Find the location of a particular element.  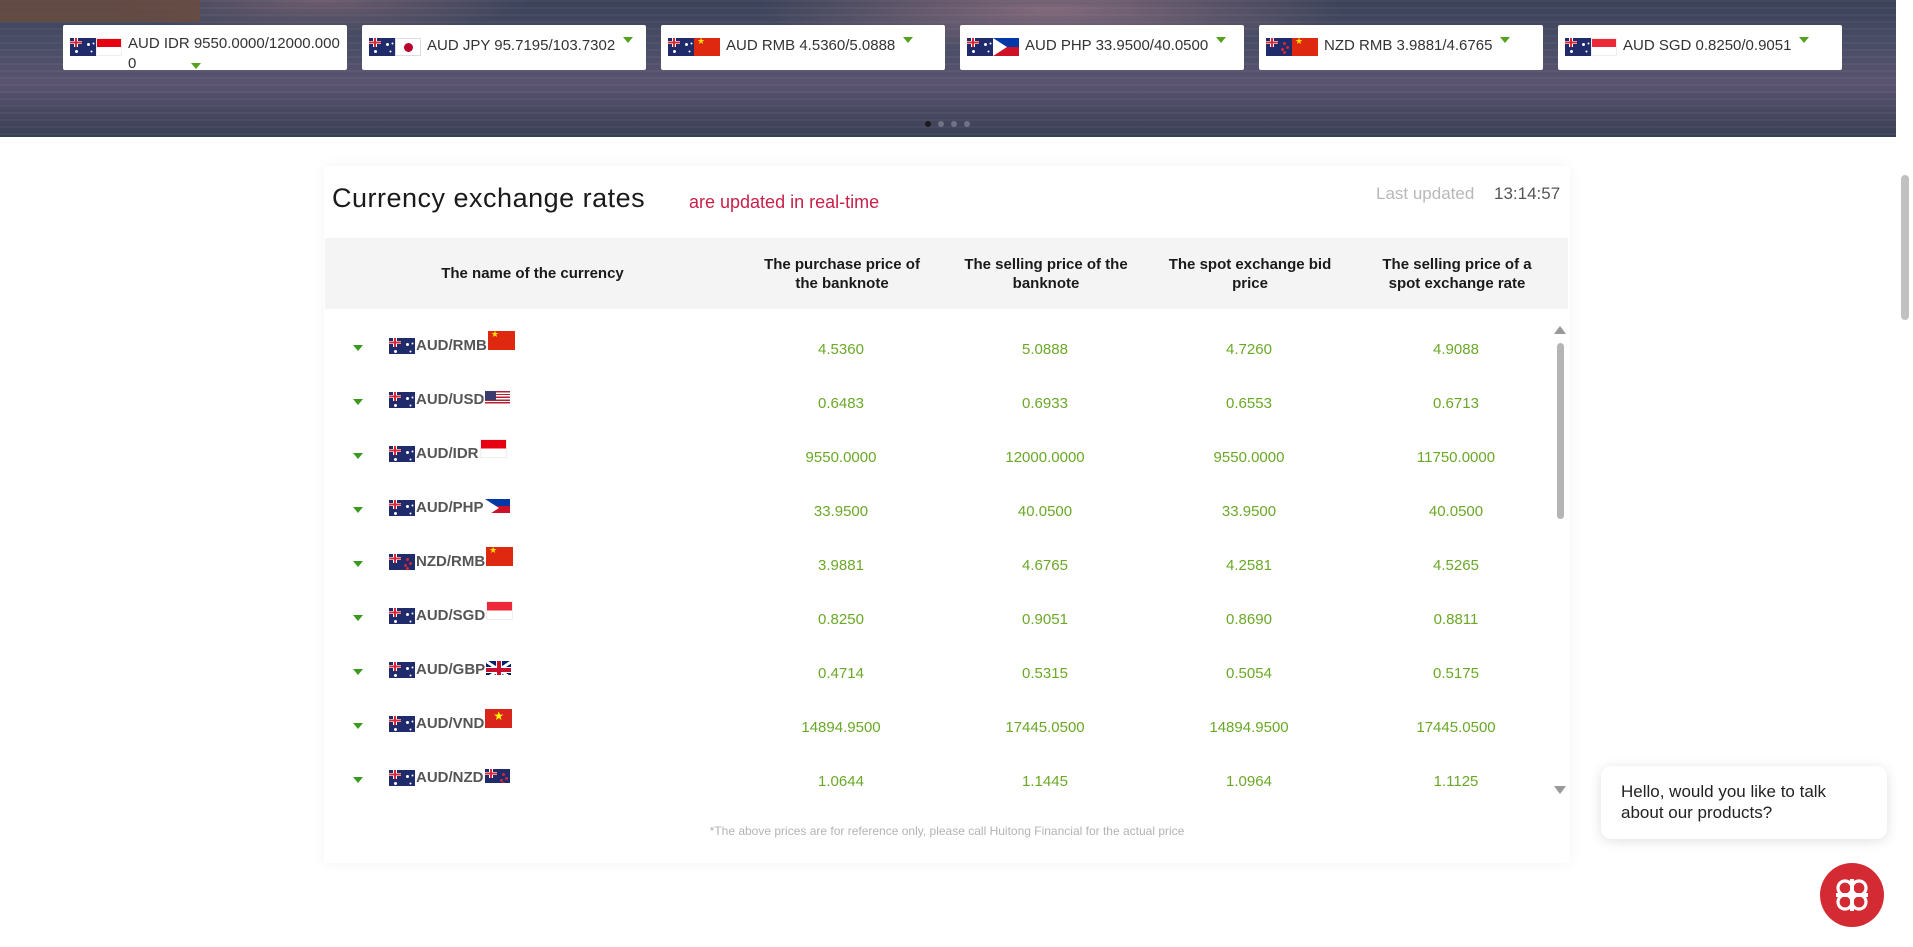

column-header-label: The selling price of the banknote is located at coordinates (1046, 273).